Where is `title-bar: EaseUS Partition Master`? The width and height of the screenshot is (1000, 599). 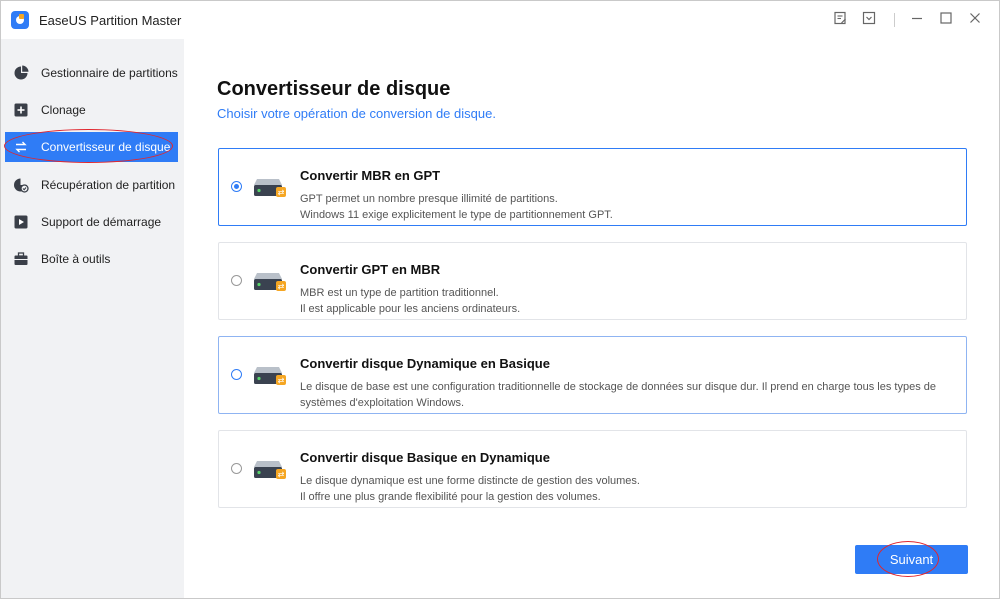
title-bar: EaseUS Partition Master is located at coordinates (500, 20).